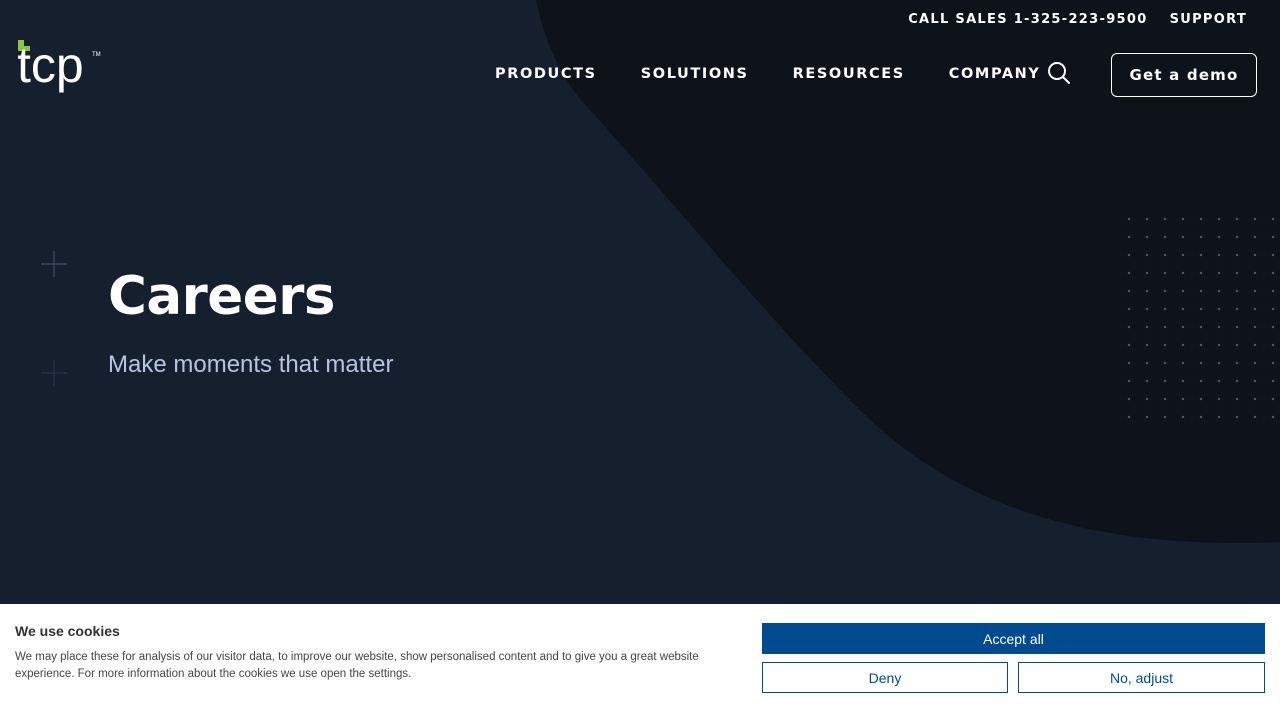 This screenshot has width=1280, height=720. Describe the element at coordinates (1059, 73) in the screenshot. I see `search-icon` at that location.